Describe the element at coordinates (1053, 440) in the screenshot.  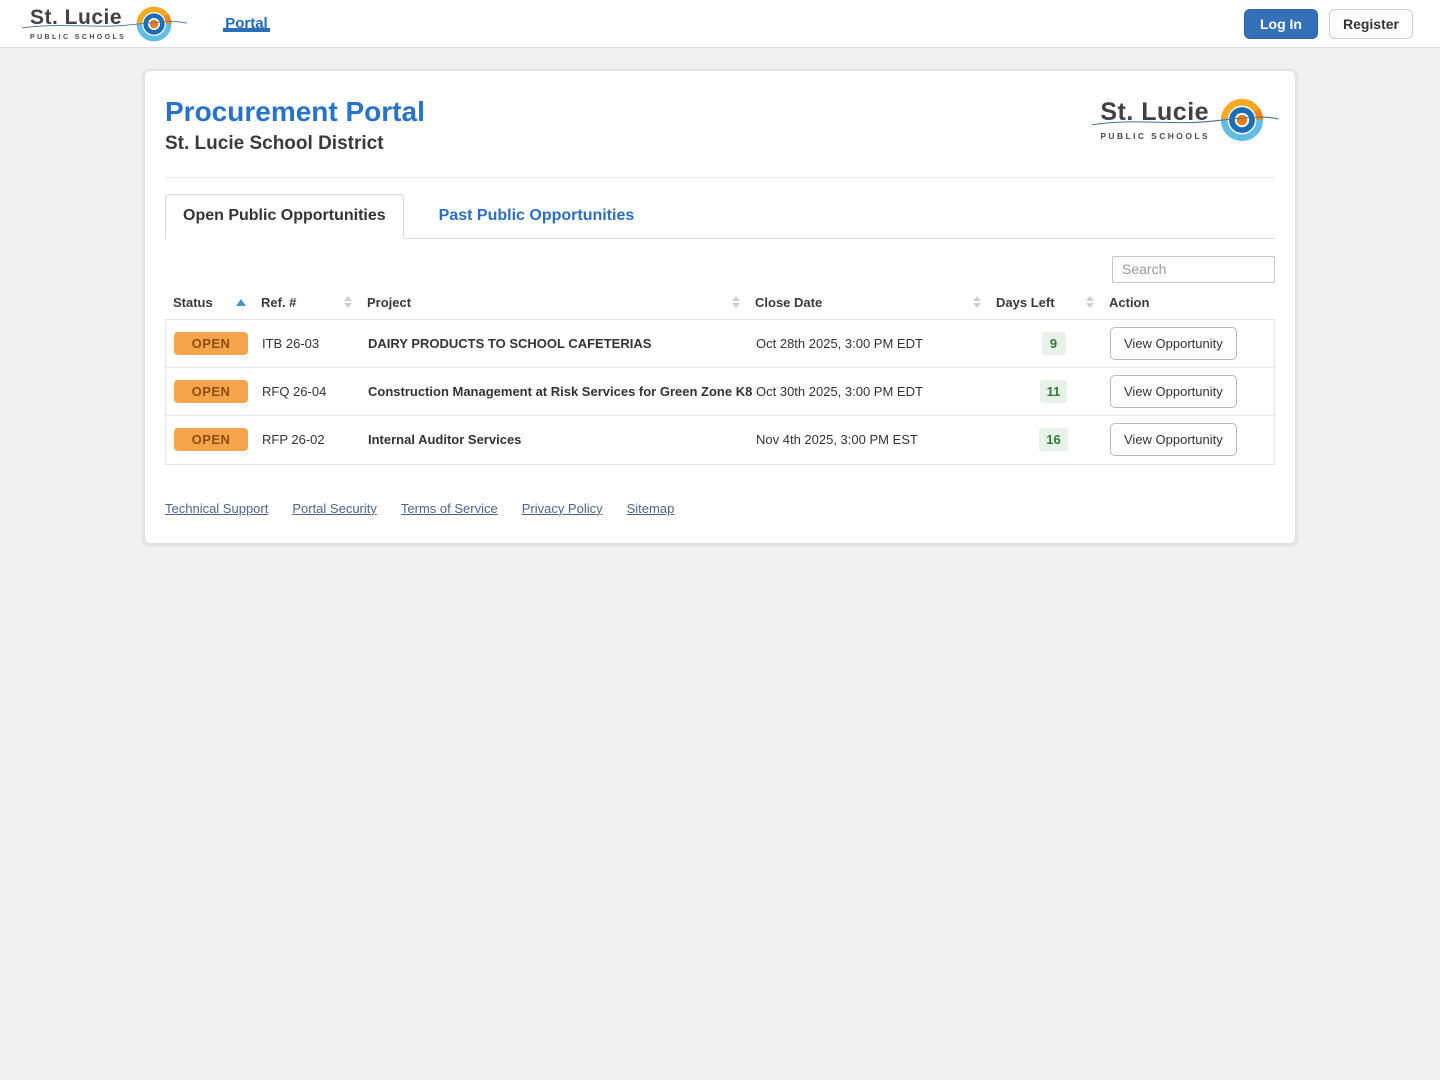
I see `days-left-badge: 16` at that location.